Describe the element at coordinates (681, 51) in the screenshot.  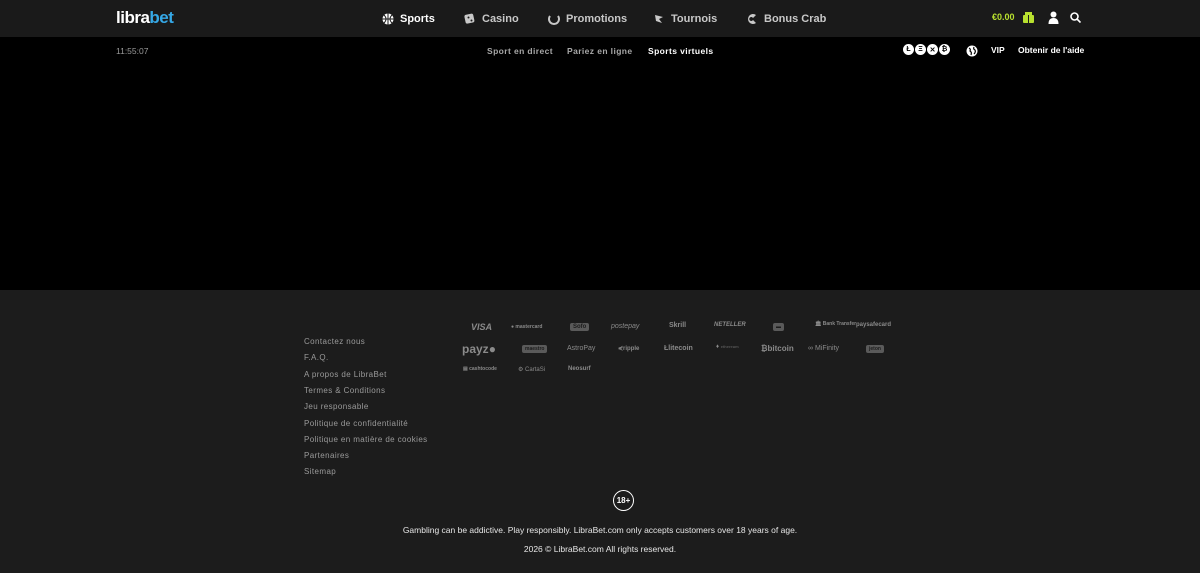
I see `tab-sports-virtuels: Sports virtuels` at that location.